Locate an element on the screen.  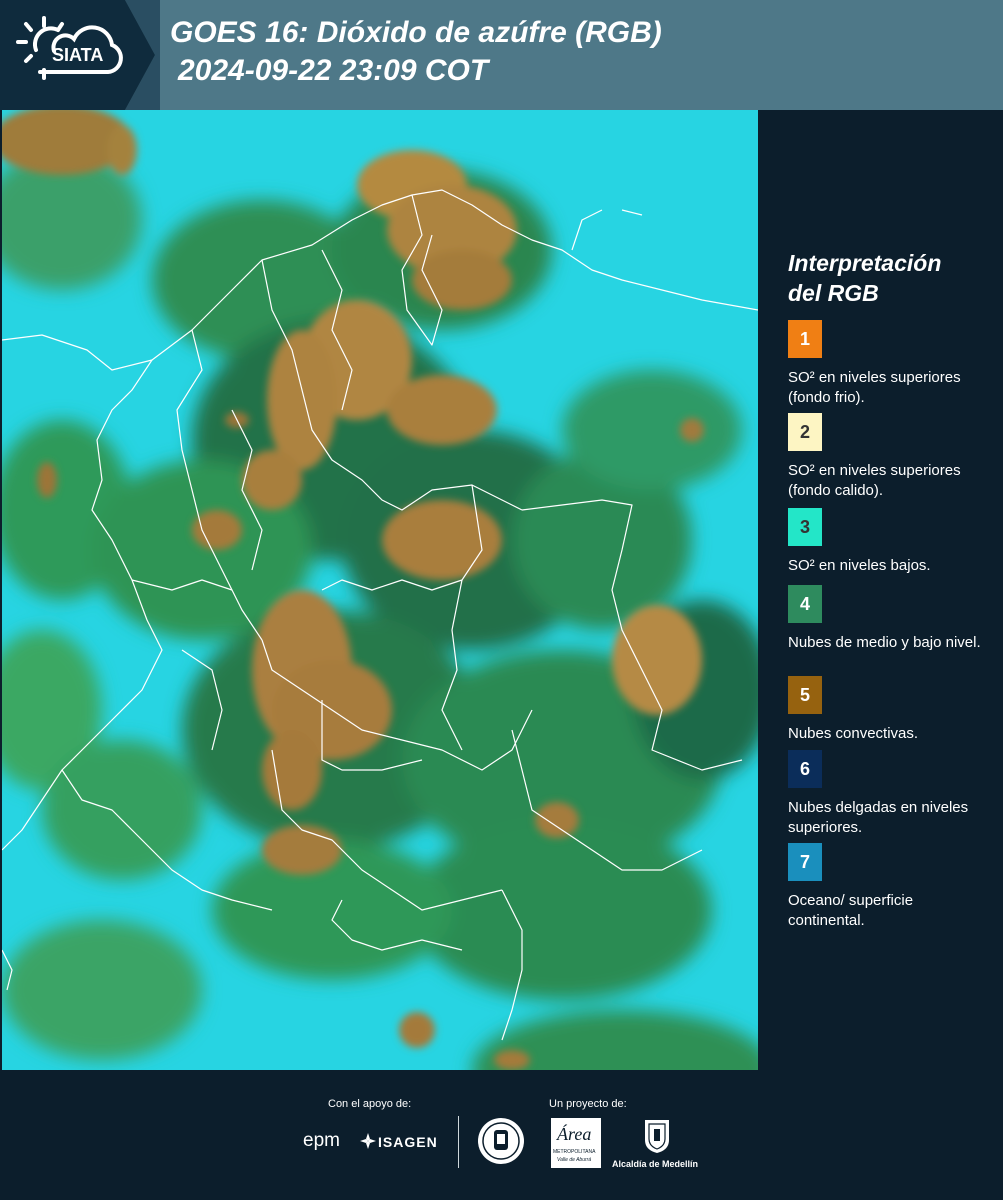
legend-swatch-6: 6 is located at coordinates (805, 769).